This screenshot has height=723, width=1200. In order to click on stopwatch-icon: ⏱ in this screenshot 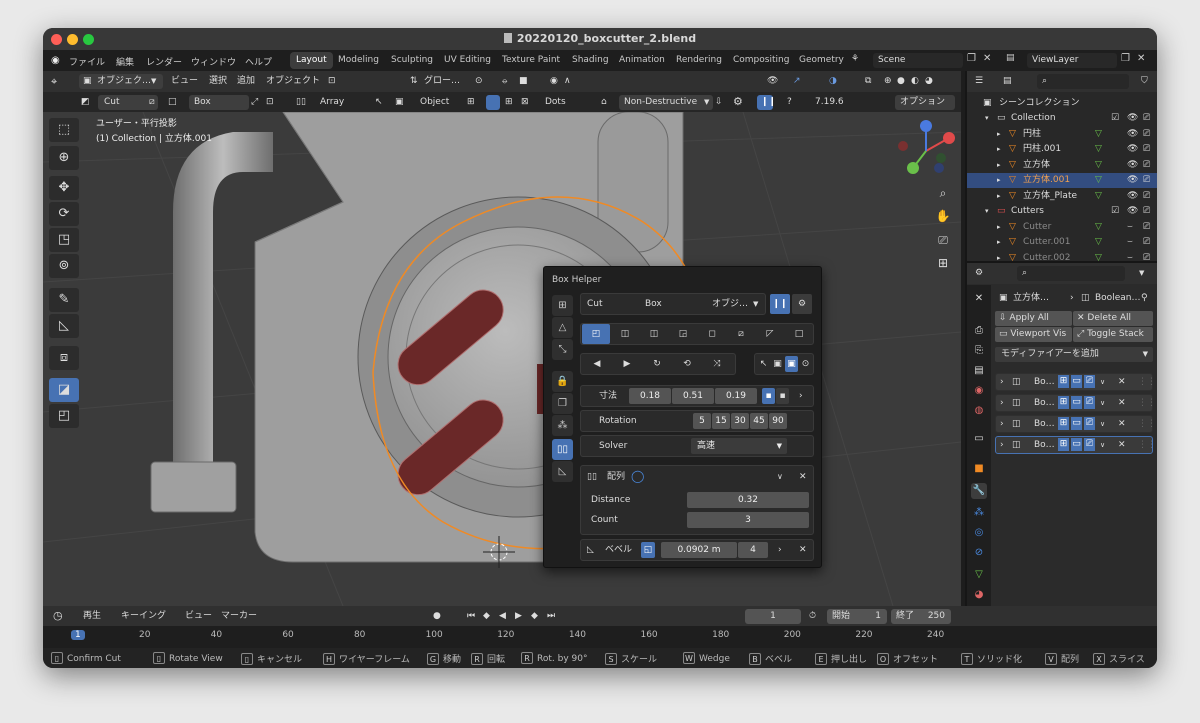, I will do `click(812, 616)`.